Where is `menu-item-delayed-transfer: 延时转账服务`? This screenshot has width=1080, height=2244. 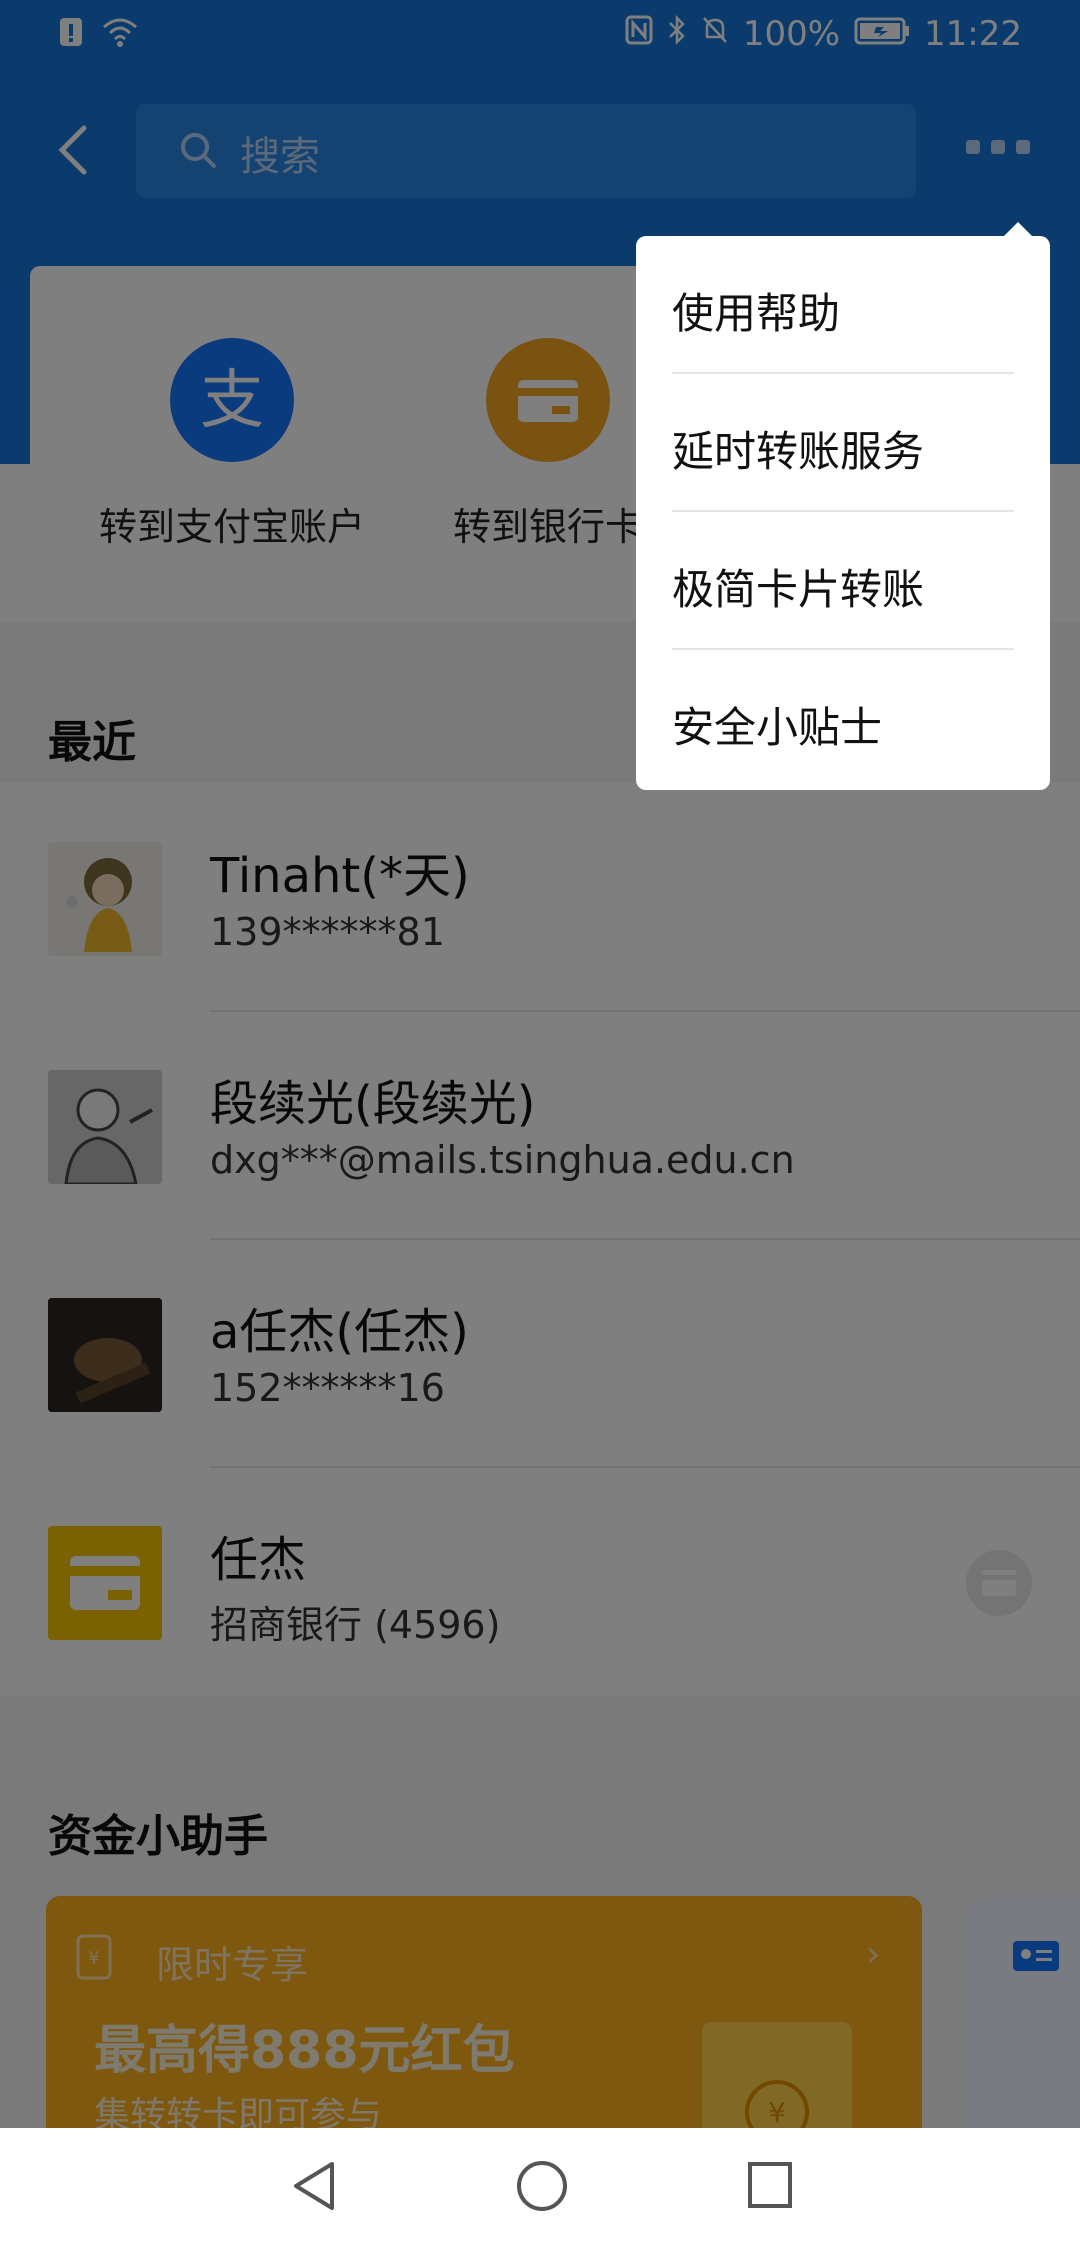 menu-item-delayed-transfer: 延时转账服务 is located at coordinates (843, 443).